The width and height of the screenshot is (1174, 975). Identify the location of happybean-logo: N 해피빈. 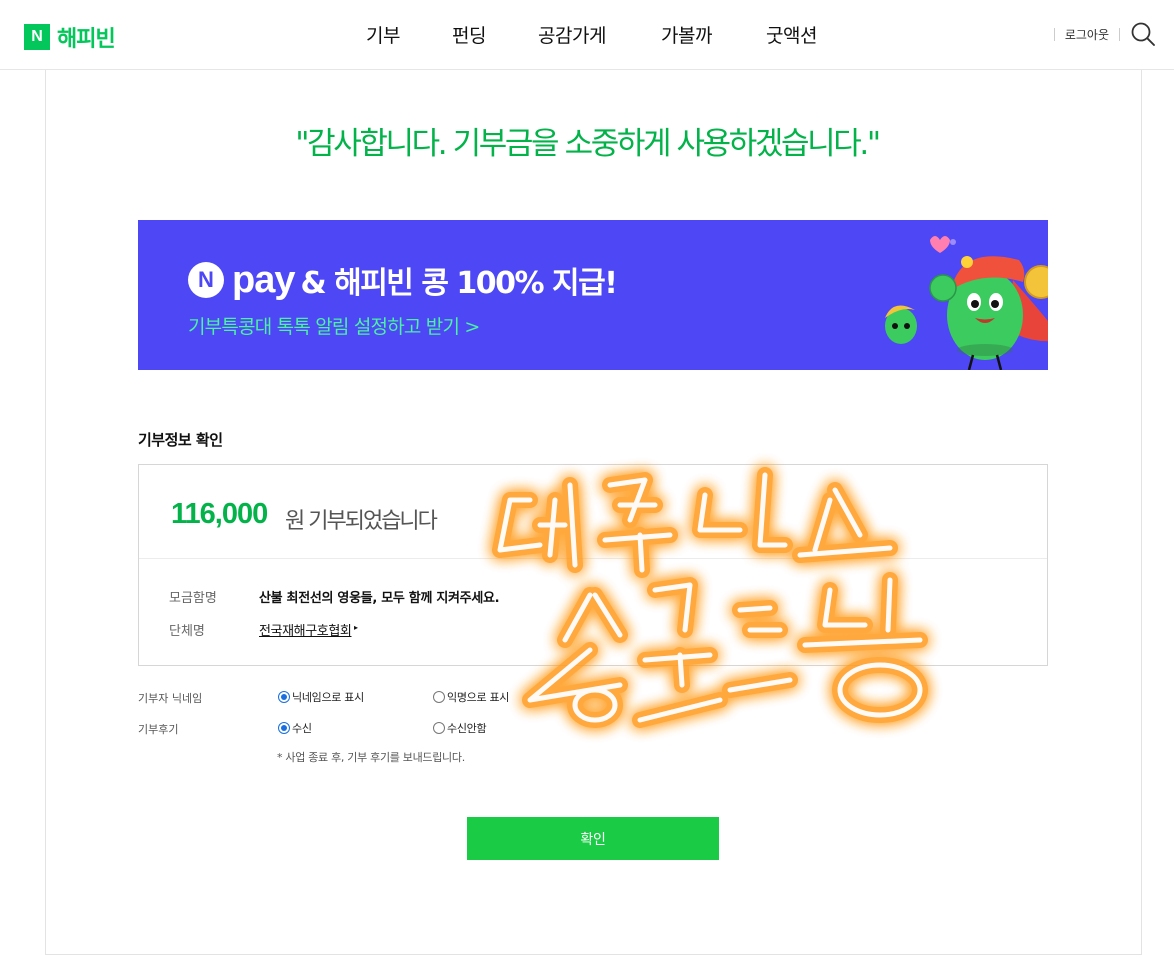
(70, 37).